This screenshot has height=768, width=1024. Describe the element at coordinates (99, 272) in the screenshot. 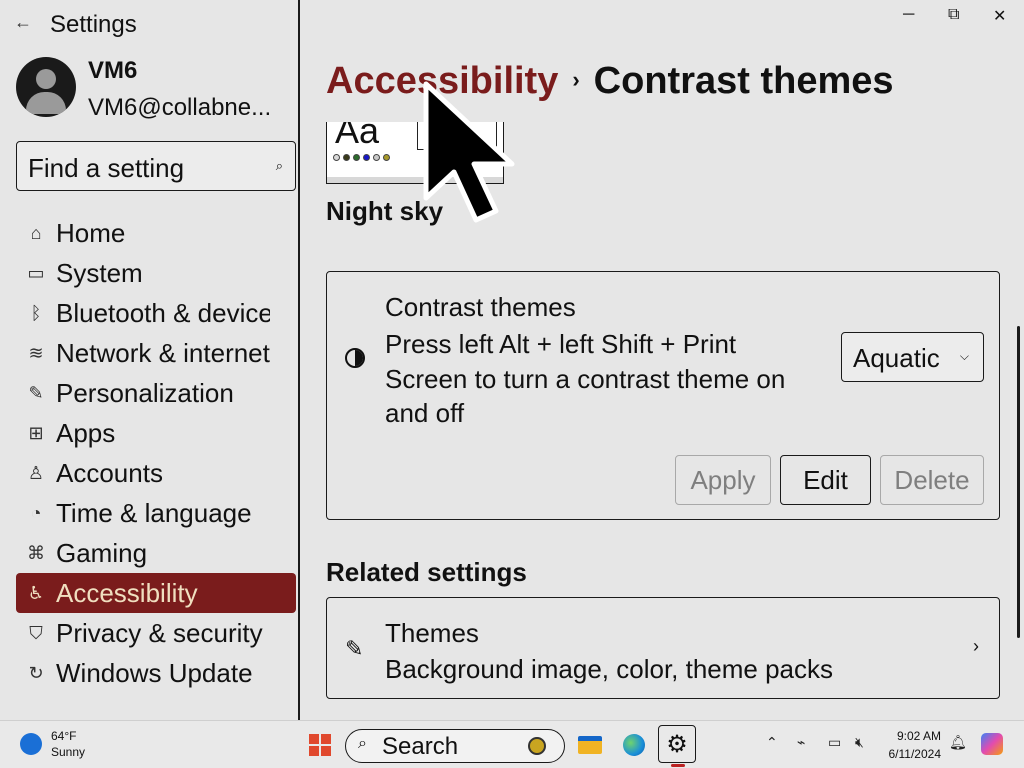

I see `sidebar-item-label: System` at that location.